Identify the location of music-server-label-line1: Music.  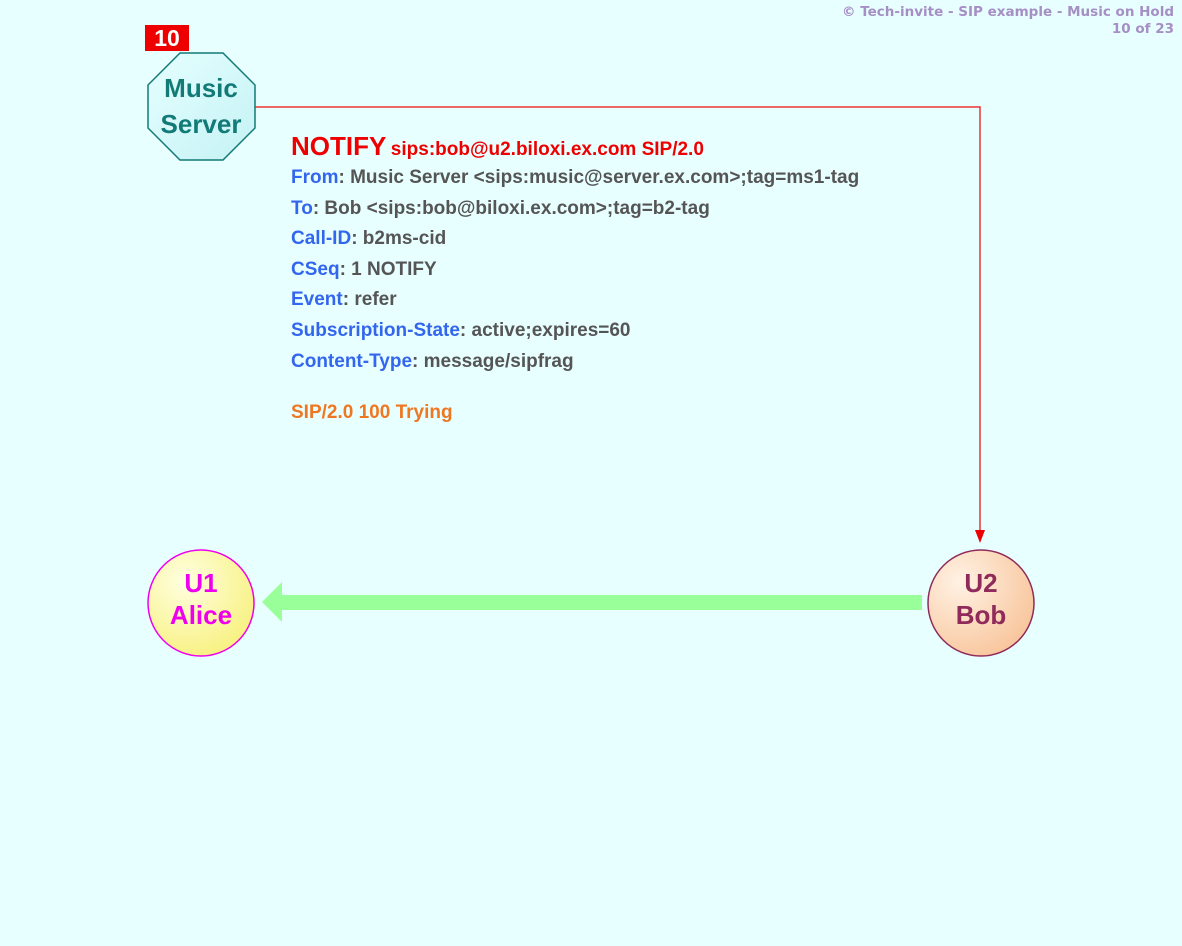
(201, 88).